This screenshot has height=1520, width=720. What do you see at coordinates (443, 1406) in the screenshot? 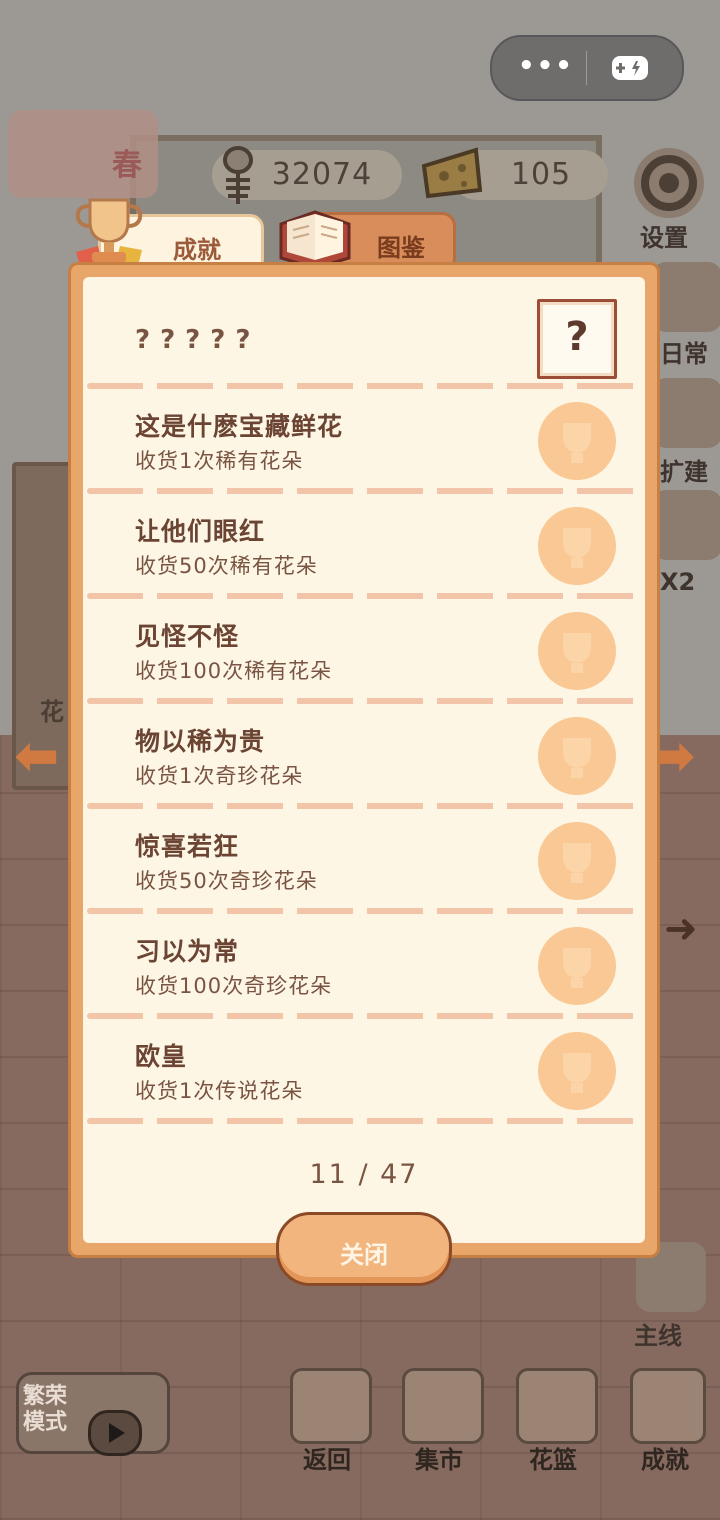
I see `market-button` at bounding box center [443, 1406].